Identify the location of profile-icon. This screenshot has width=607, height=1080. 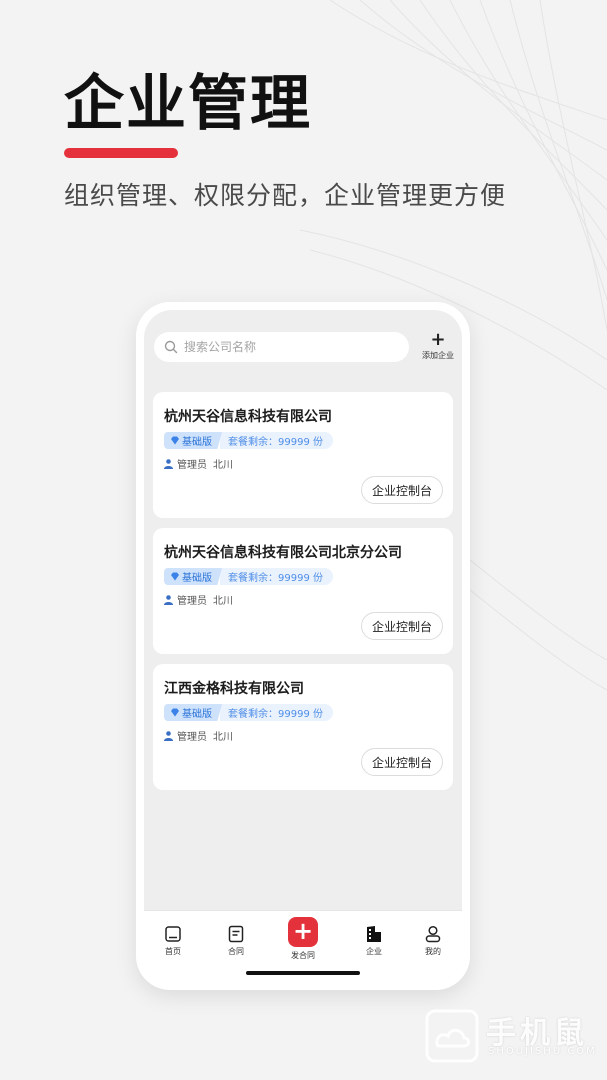
(433, 934).